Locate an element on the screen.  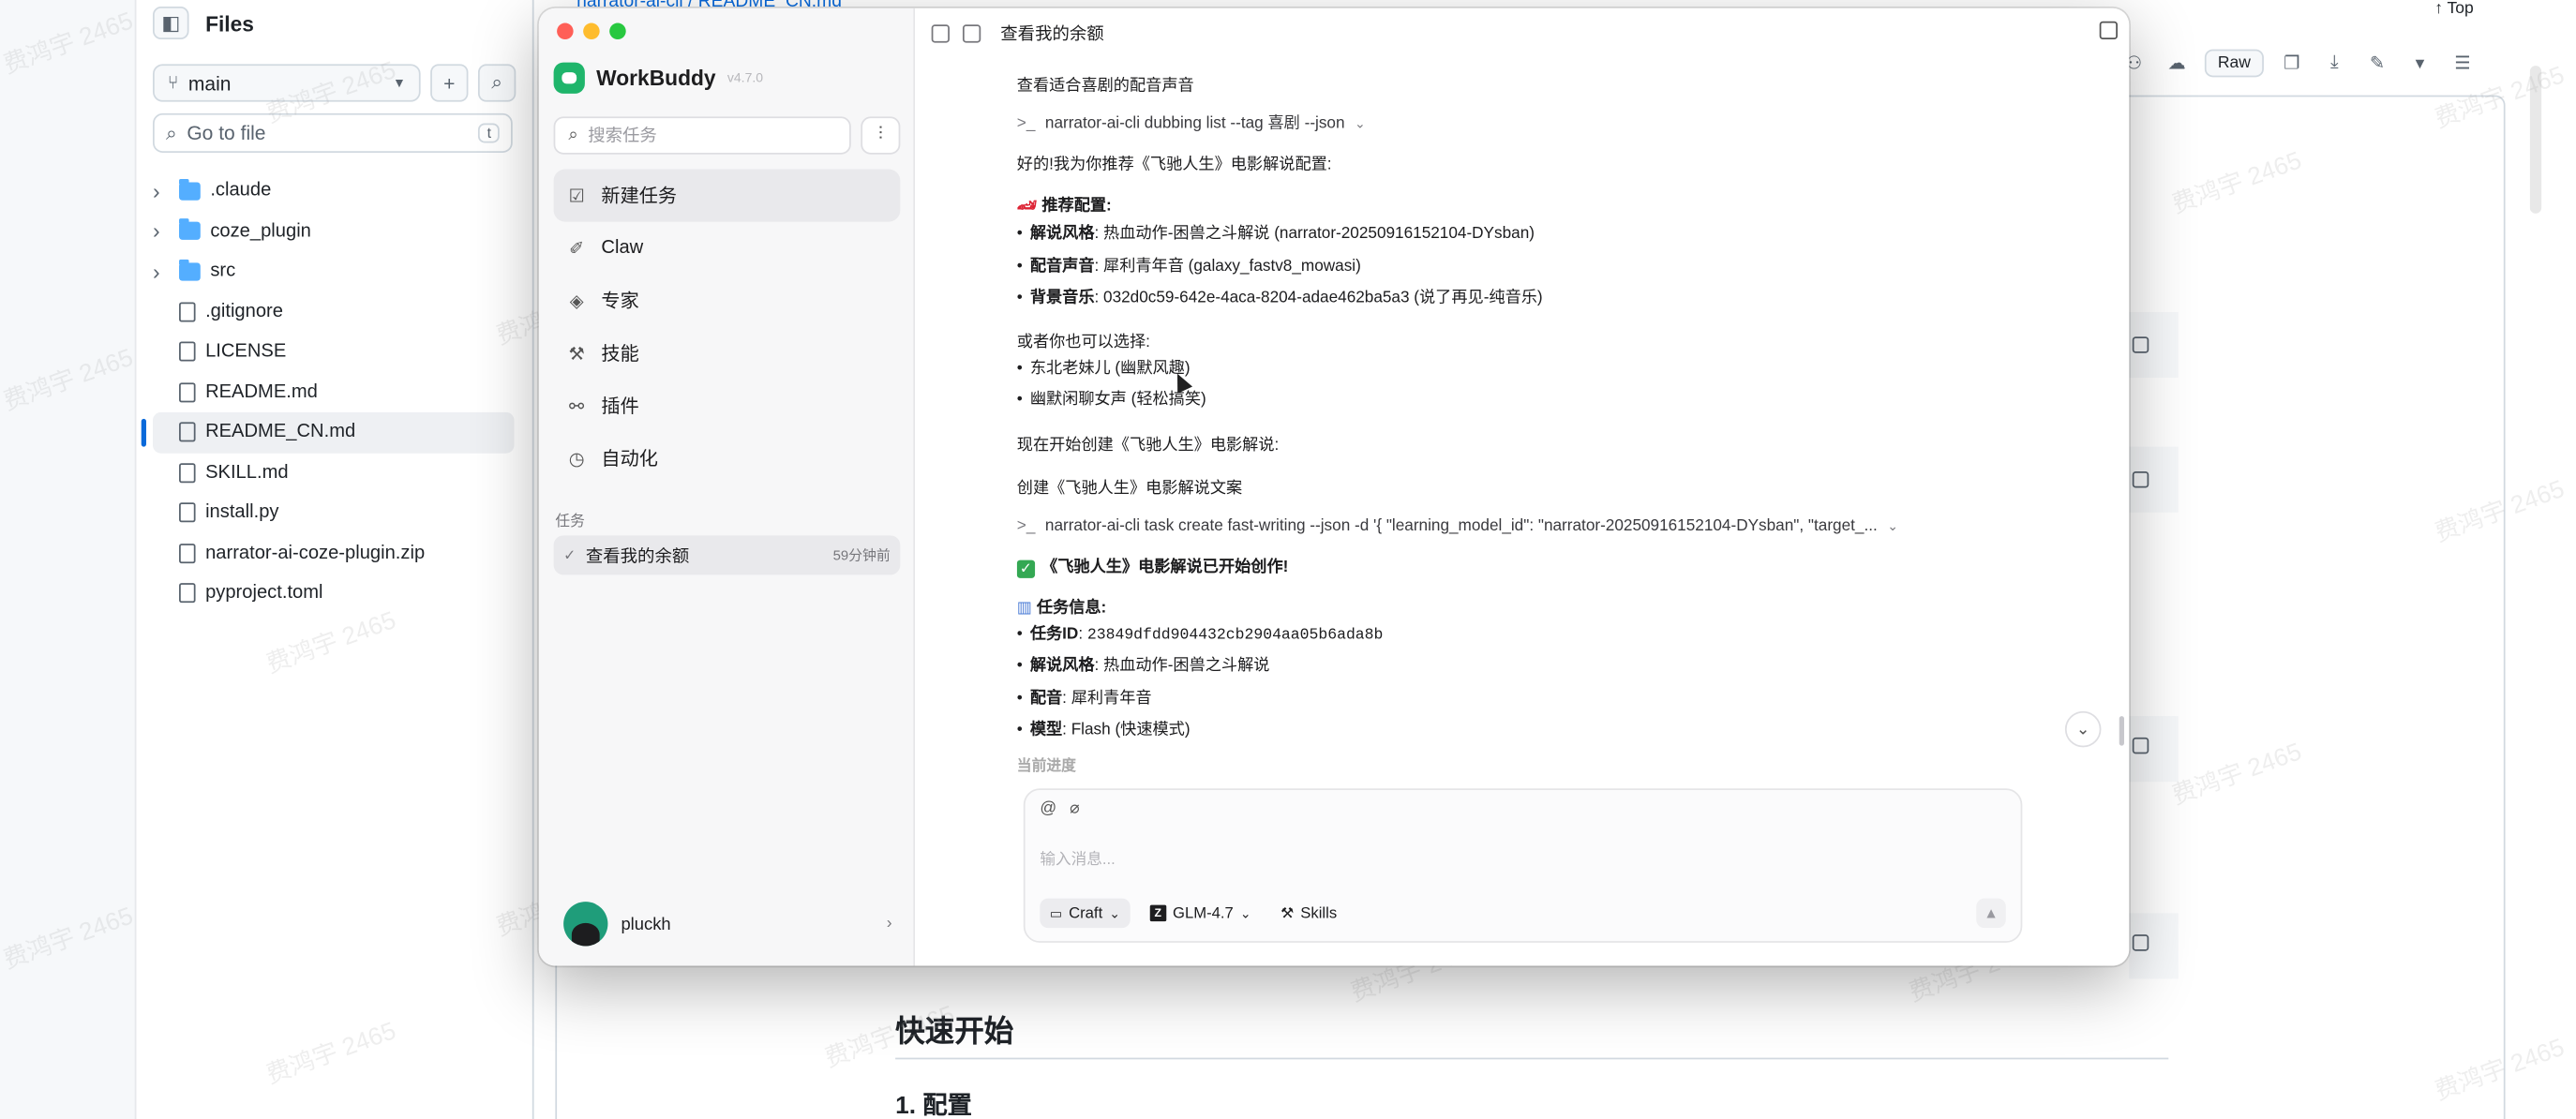
download-icon: ⤓ is located at coordinates (2335, 63).